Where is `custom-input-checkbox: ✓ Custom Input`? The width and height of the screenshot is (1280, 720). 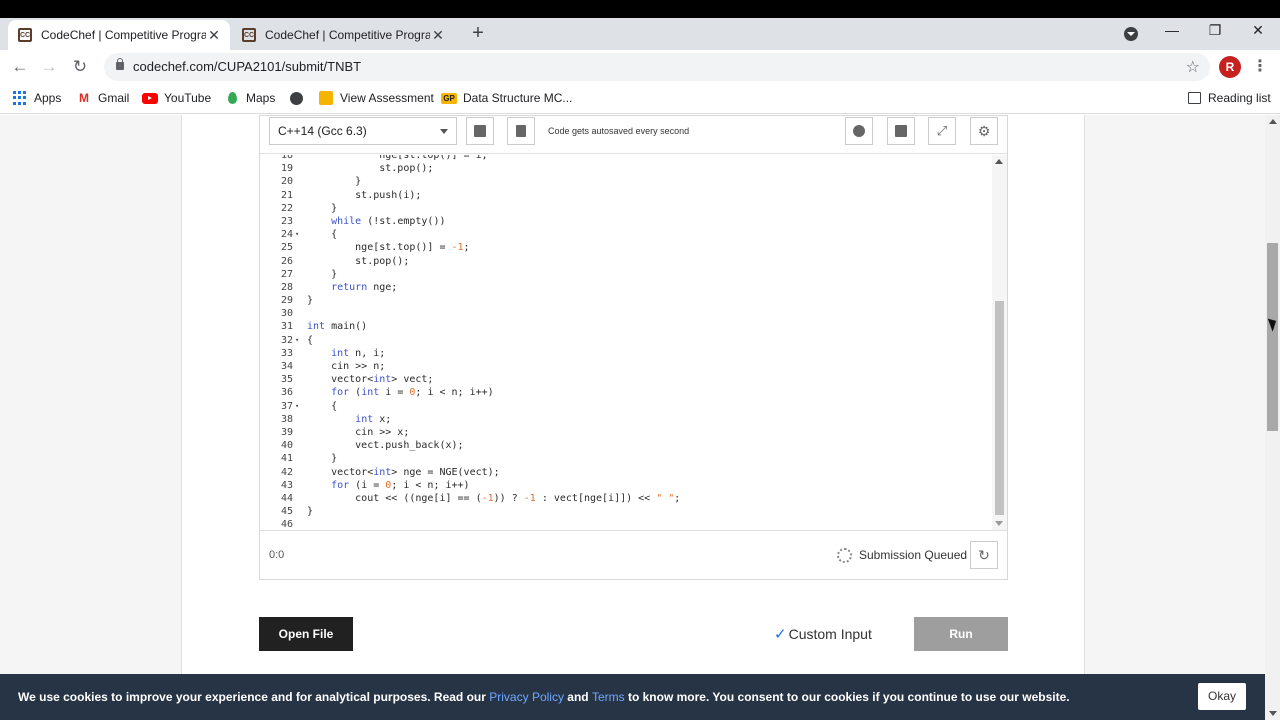
custom-input-checkbox: ✓ Custom Input is located at coordinates (823, 634).